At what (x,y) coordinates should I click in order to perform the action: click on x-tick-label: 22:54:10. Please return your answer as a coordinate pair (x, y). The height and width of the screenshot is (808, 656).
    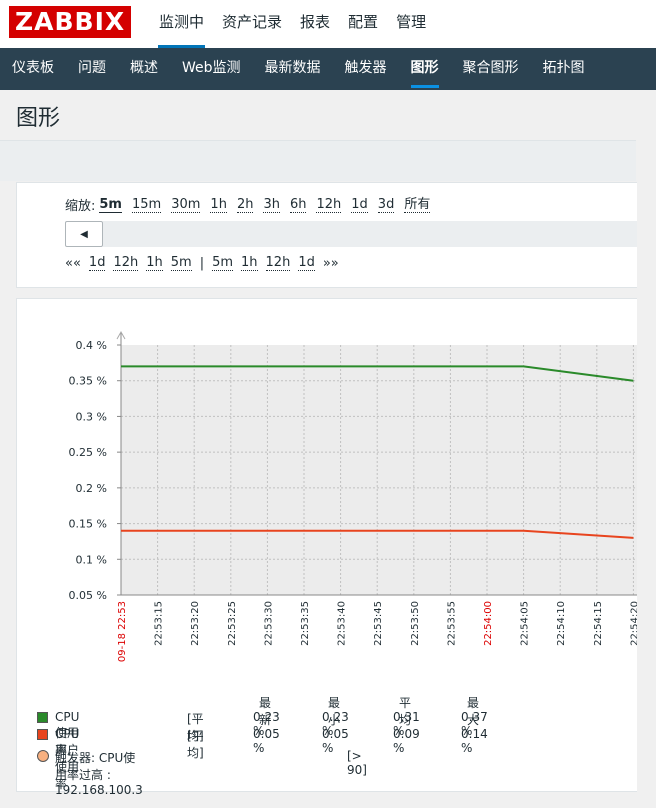
    Looking at the image, I should click on (561, 623).